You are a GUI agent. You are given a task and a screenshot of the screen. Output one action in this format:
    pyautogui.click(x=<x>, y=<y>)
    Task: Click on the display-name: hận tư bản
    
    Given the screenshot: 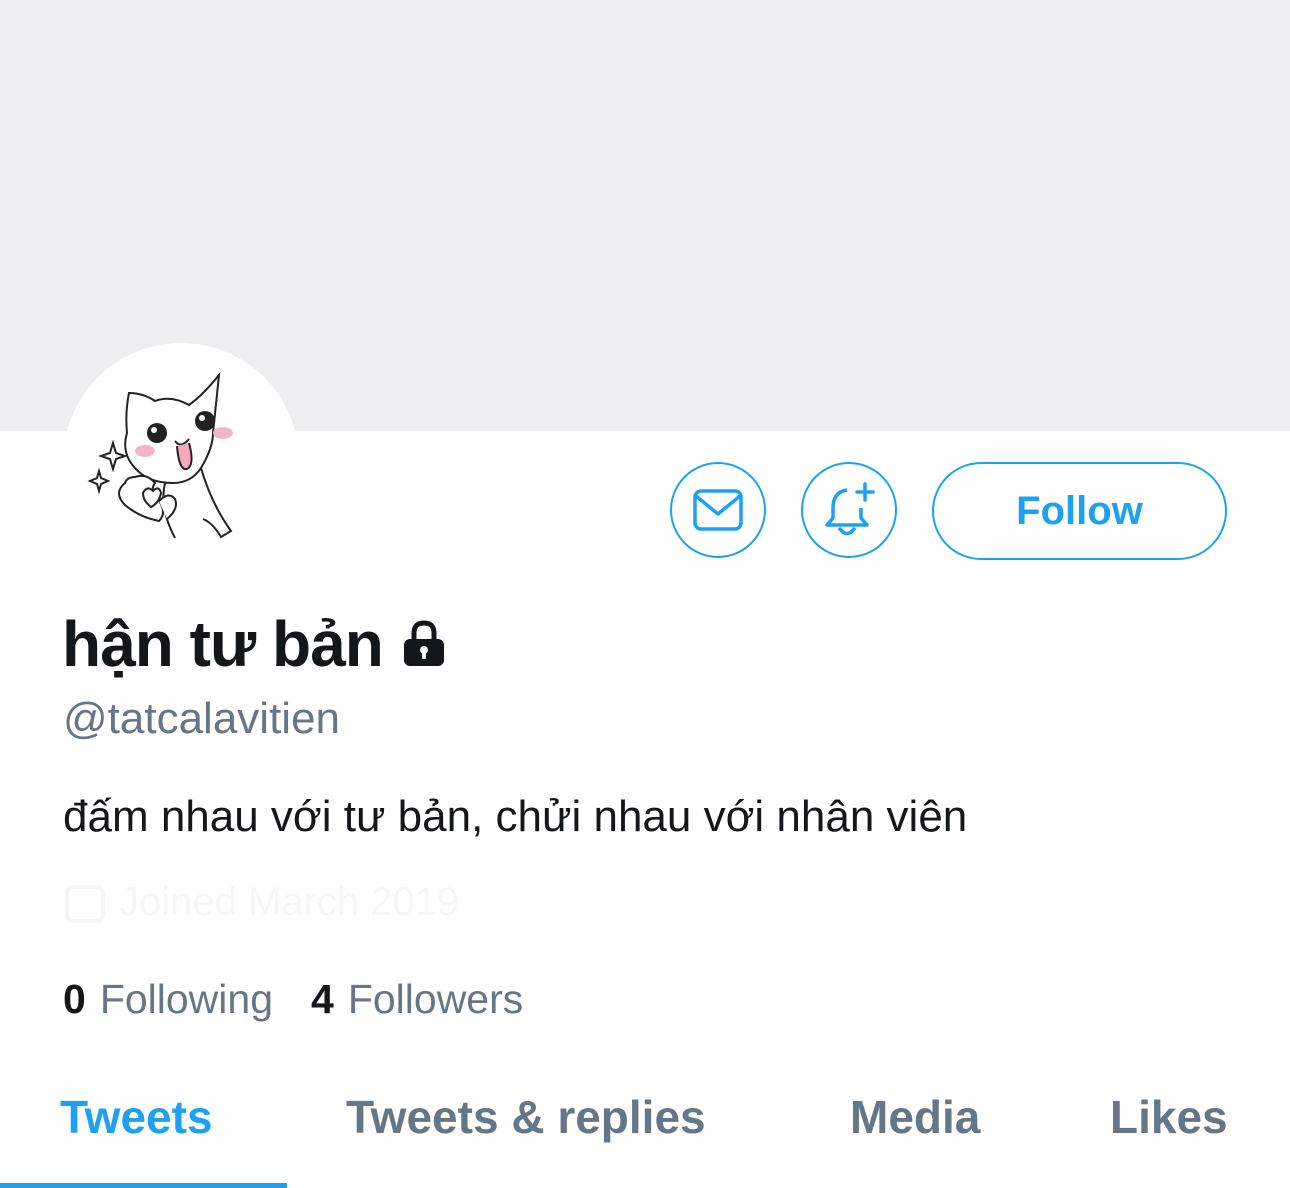 What is the action you would take?
    pyautogui.click(x=223, y=644)
    